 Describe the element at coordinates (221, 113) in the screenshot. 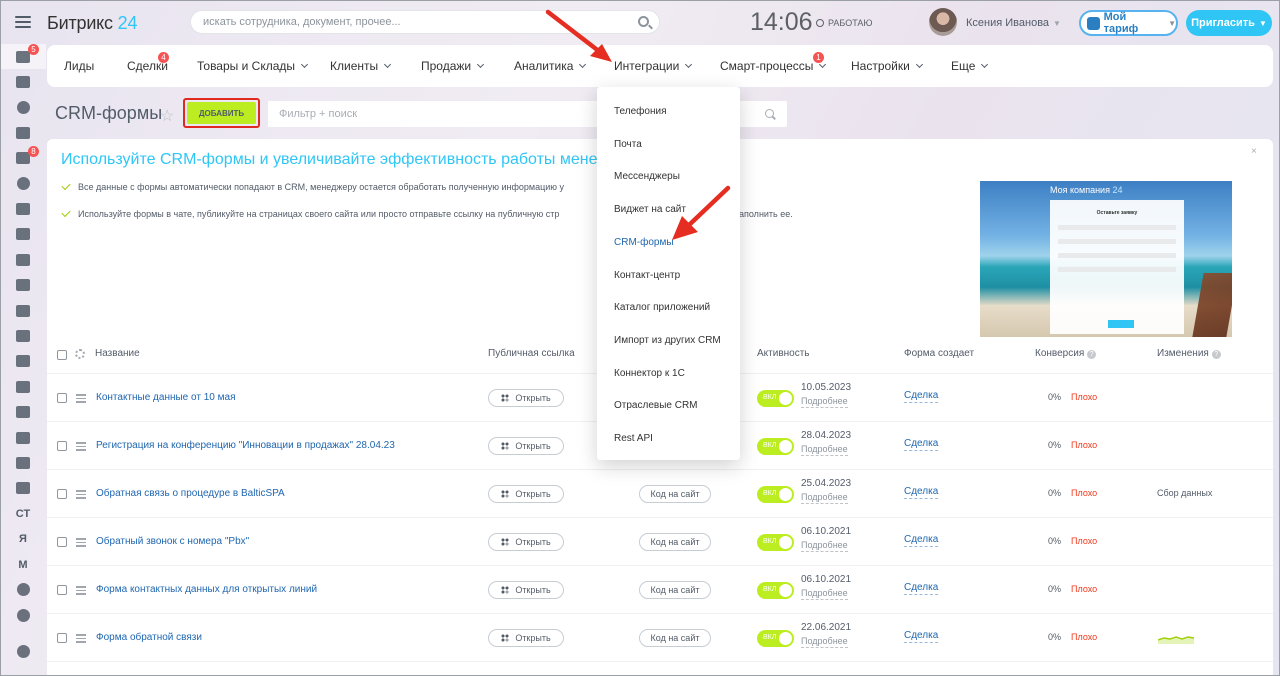

I see `add-button: ДОБАВИТЬ` at that location.